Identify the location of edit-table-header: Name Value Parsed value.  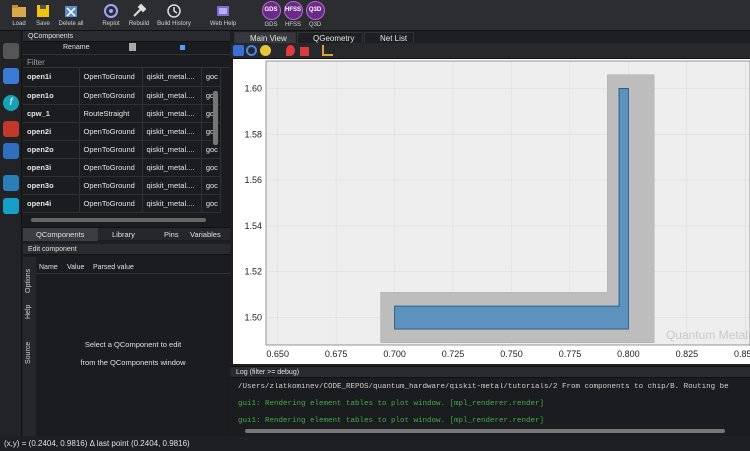
(133, 268).